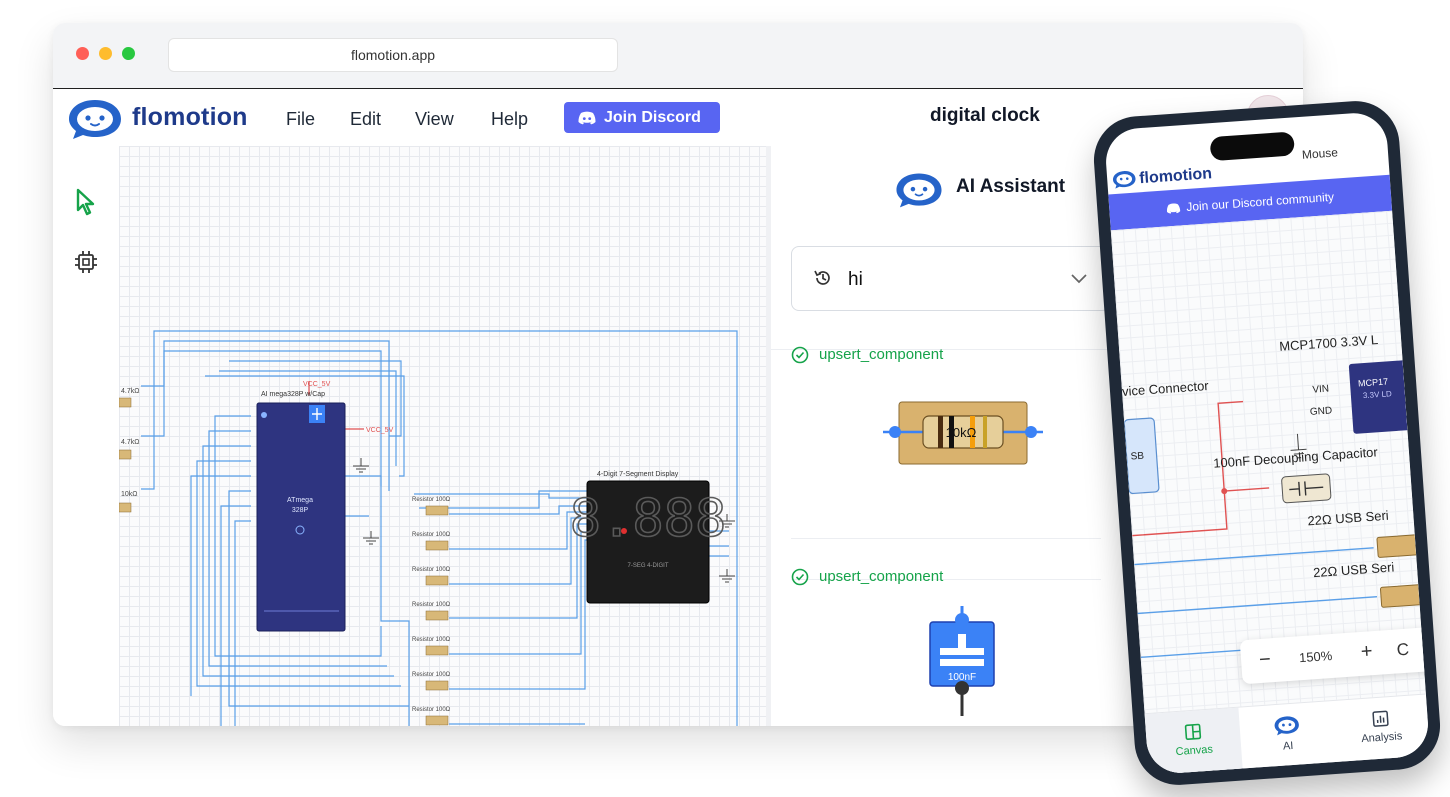 Image resolution: width=1450 pixels, height=797 pixels. Describe the element at coordinates (300, 500) in the screenshot. I see `mcu-name: ATmega` at that location.